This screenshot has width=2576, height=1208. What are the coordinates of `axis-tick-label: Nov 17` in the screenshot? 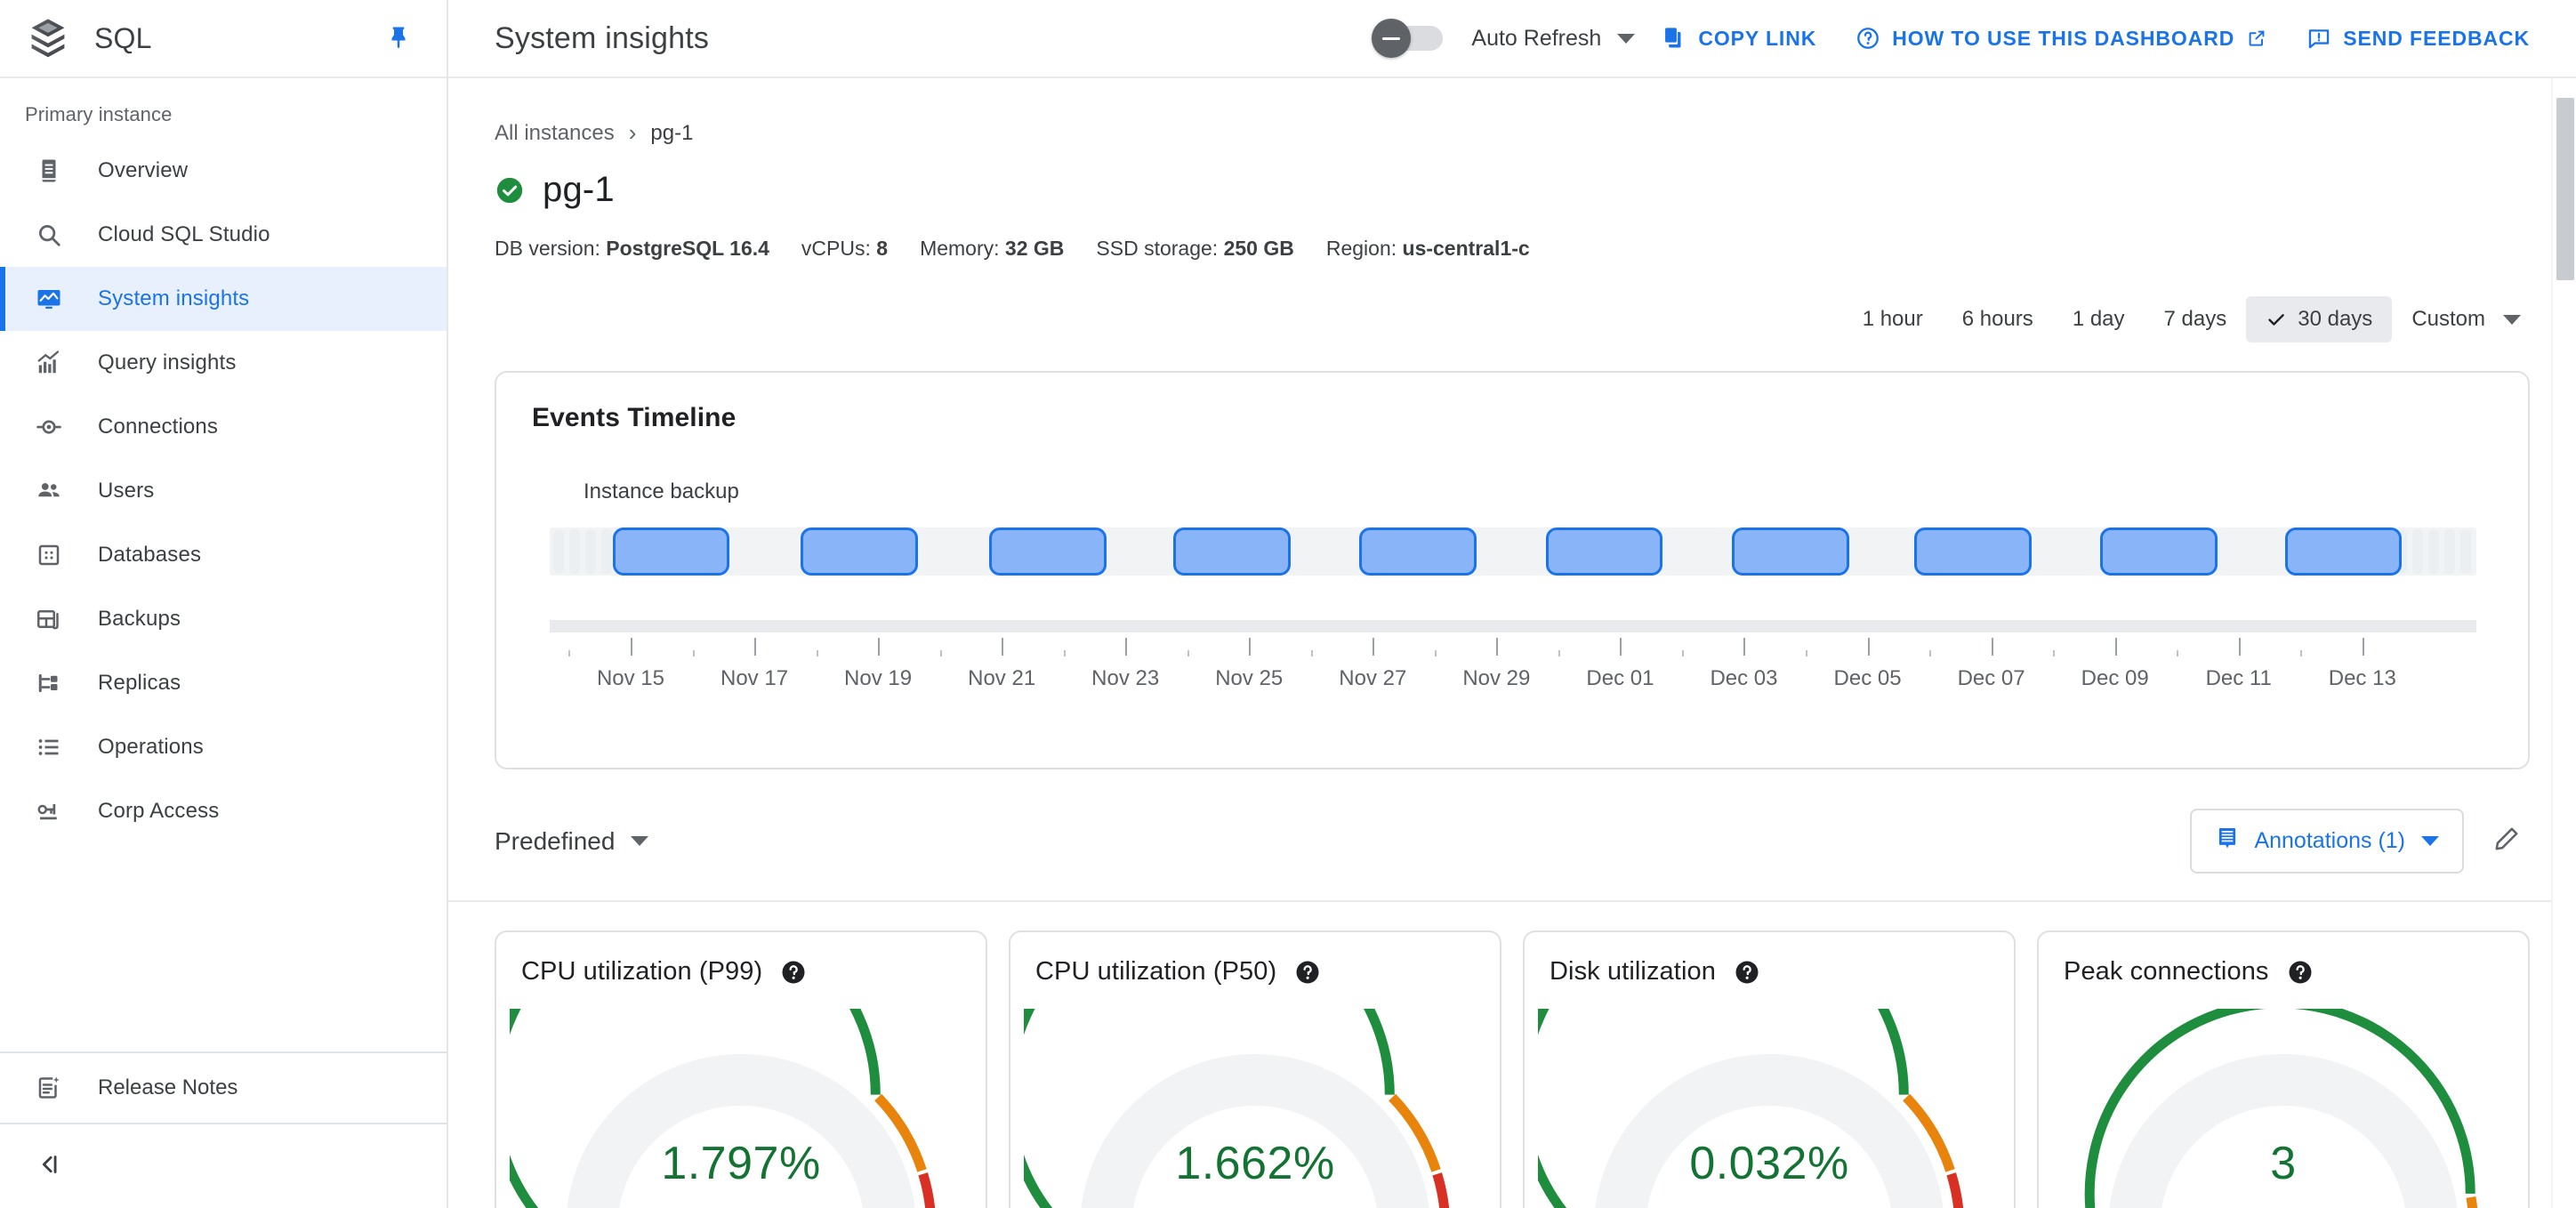 It's located at (754, 678).